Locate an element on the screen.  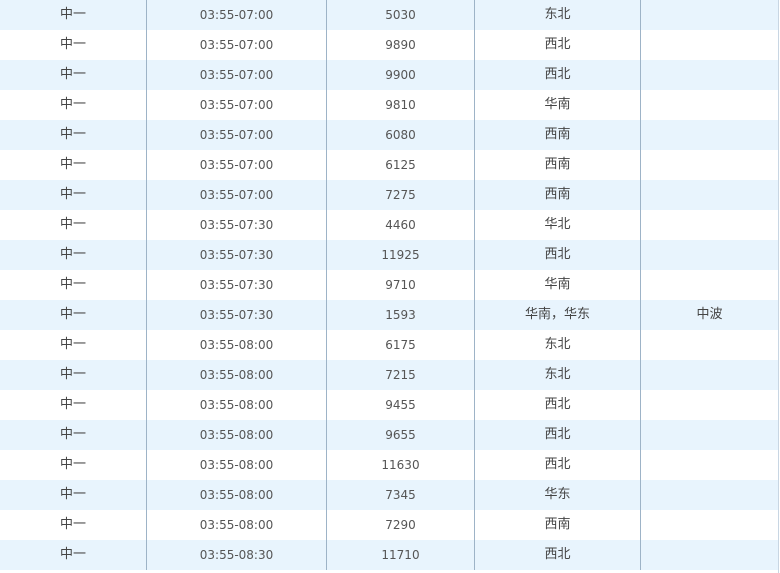
table-row: 中一 03:55-07:00 9890 西北 is located at coordinates (389, 45).